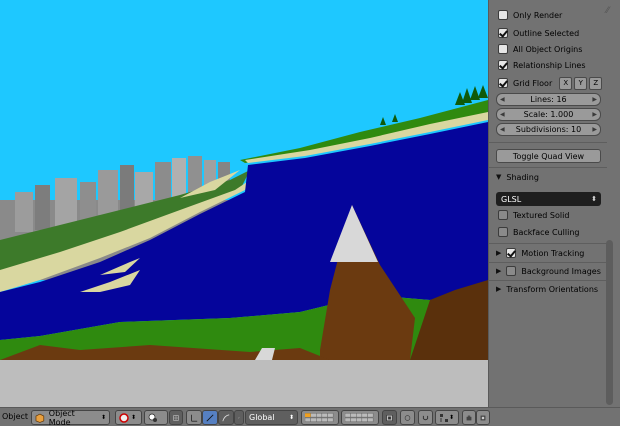  I want to click on mode-select: Object Mode ⬍, so click(70, 417).